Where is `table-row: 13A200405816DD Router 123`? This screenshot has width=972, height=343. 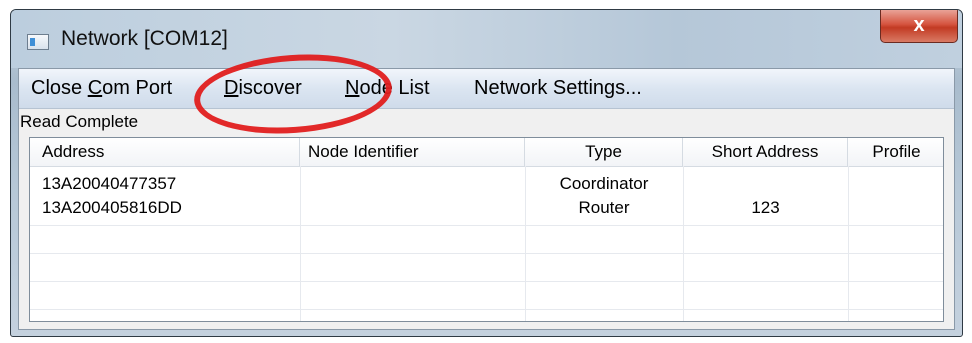 table-row: 13A200405816DD Router 123 is located at coordinates (486, 208).